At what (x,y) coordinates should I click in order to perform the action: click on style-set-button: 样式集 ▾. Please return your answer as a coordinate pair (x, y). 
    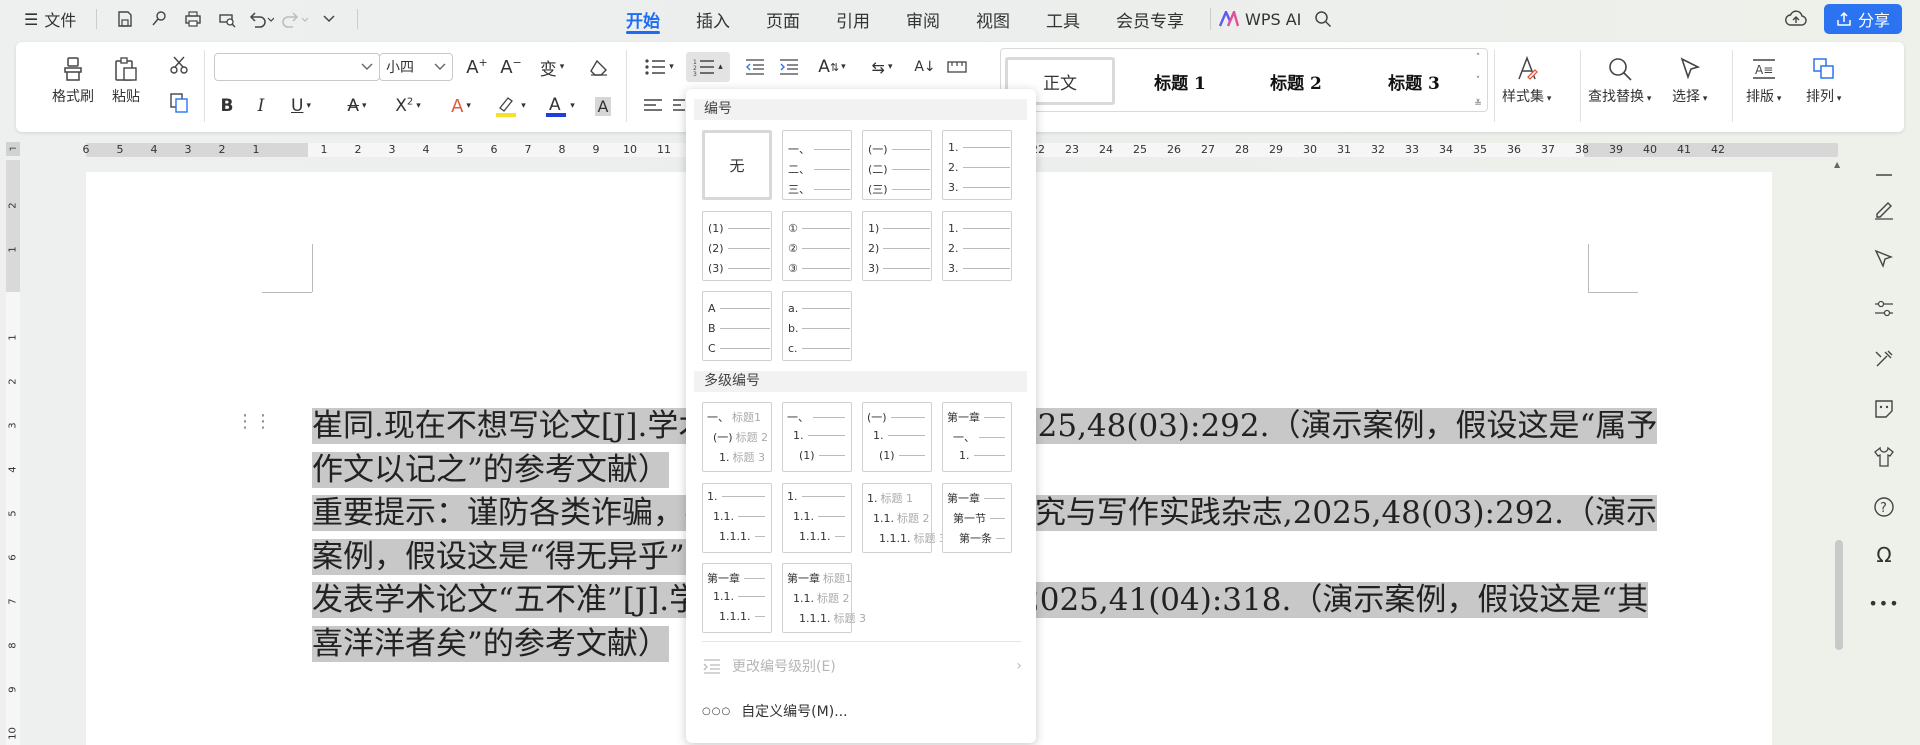
    Looking at the image, I should click on (1526, 79).